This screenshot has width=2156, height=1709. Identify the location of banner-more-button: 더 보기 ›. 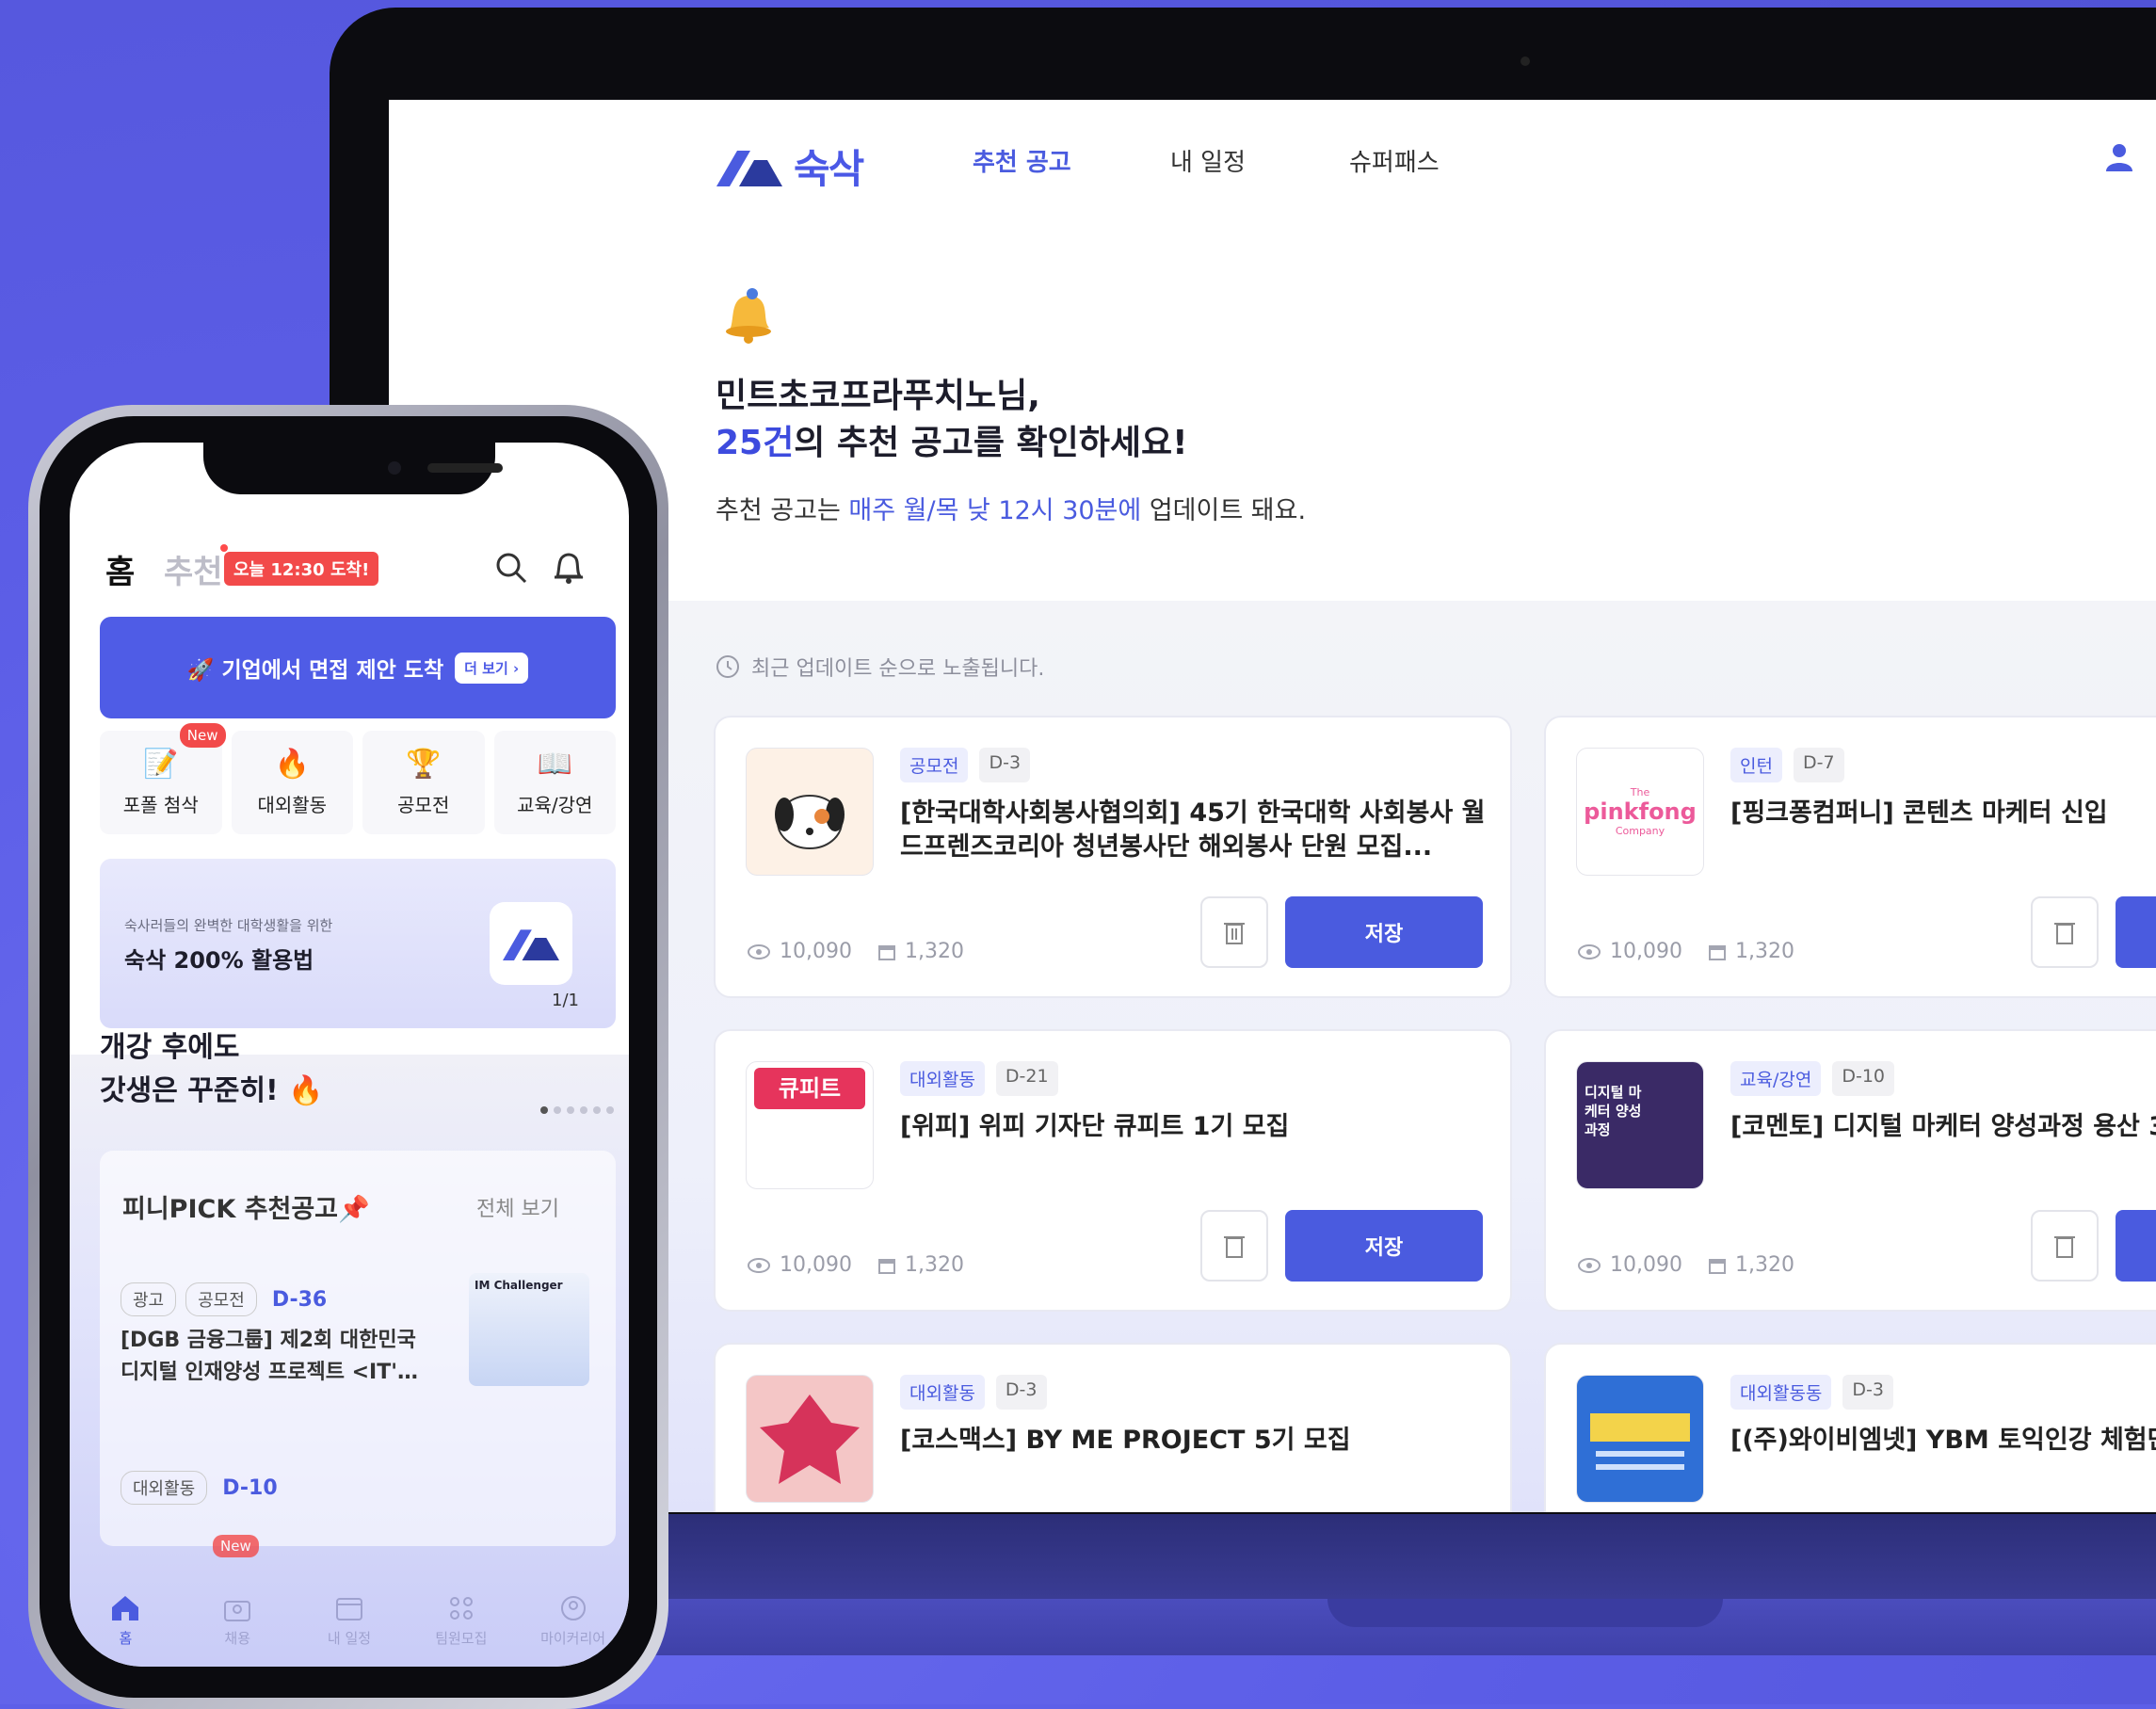
(492, 668).